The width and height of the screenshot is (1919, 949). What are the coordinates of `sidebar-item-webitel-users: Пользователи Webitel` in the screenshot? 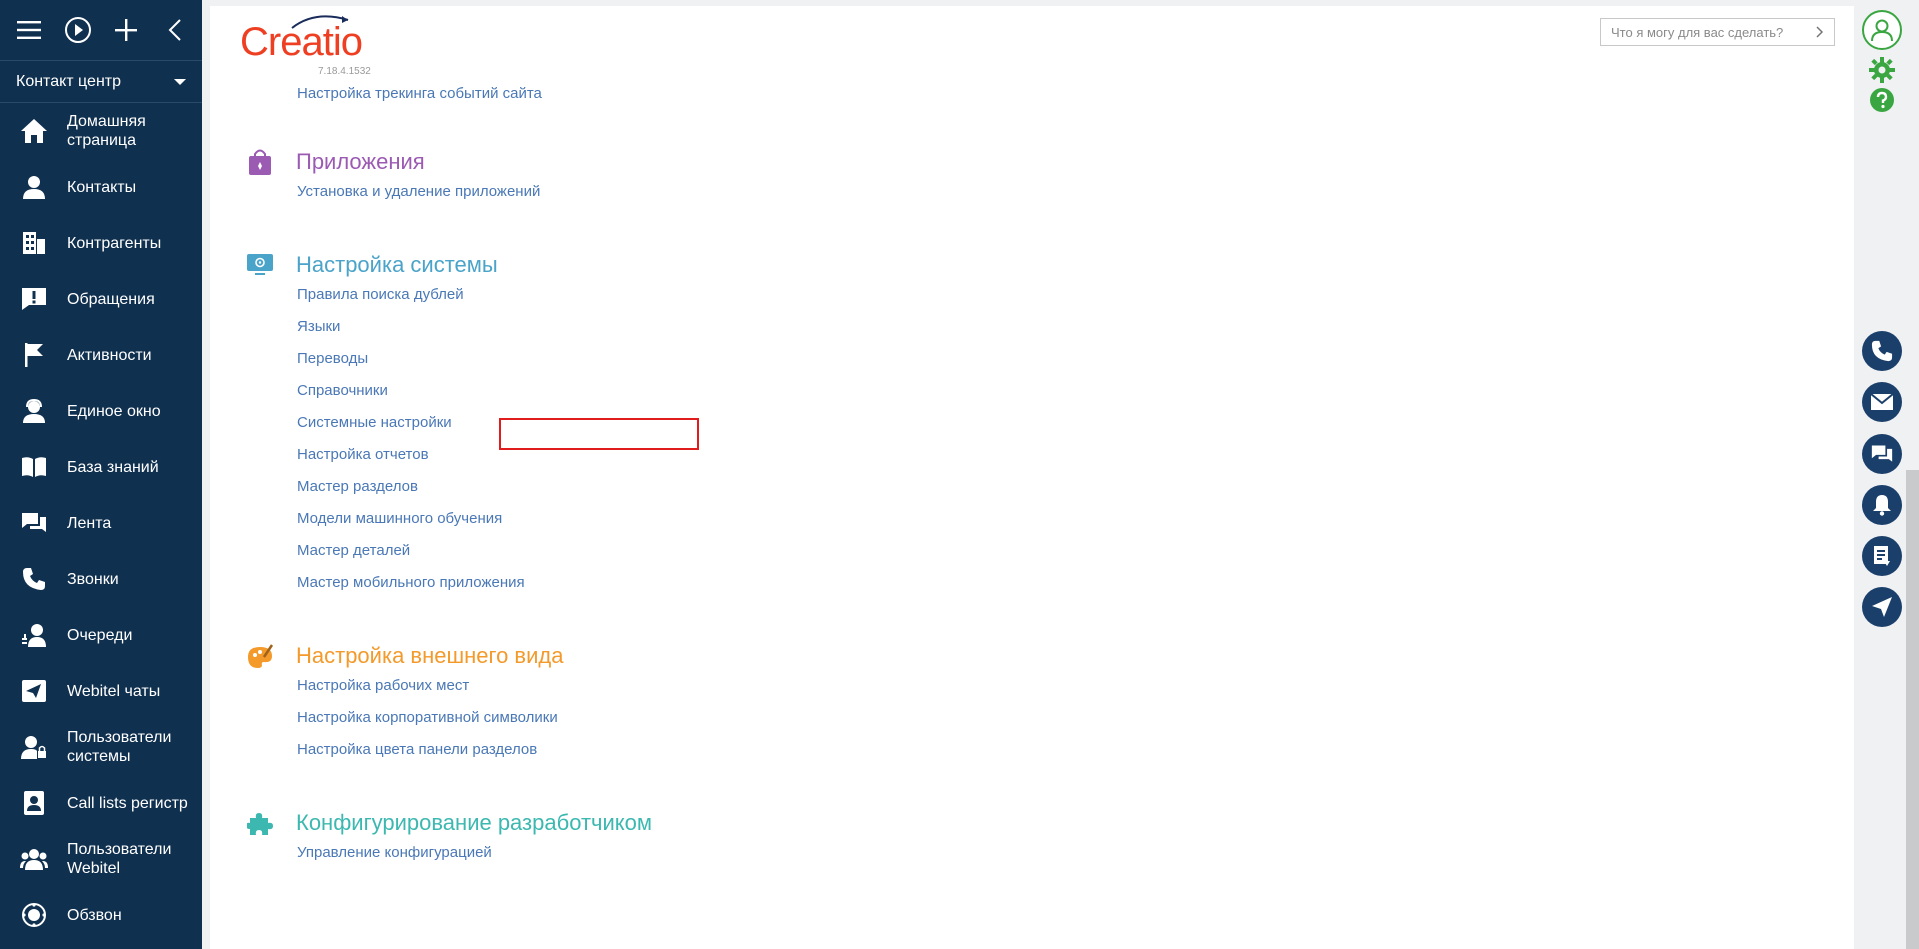 It's located at (101, 859).